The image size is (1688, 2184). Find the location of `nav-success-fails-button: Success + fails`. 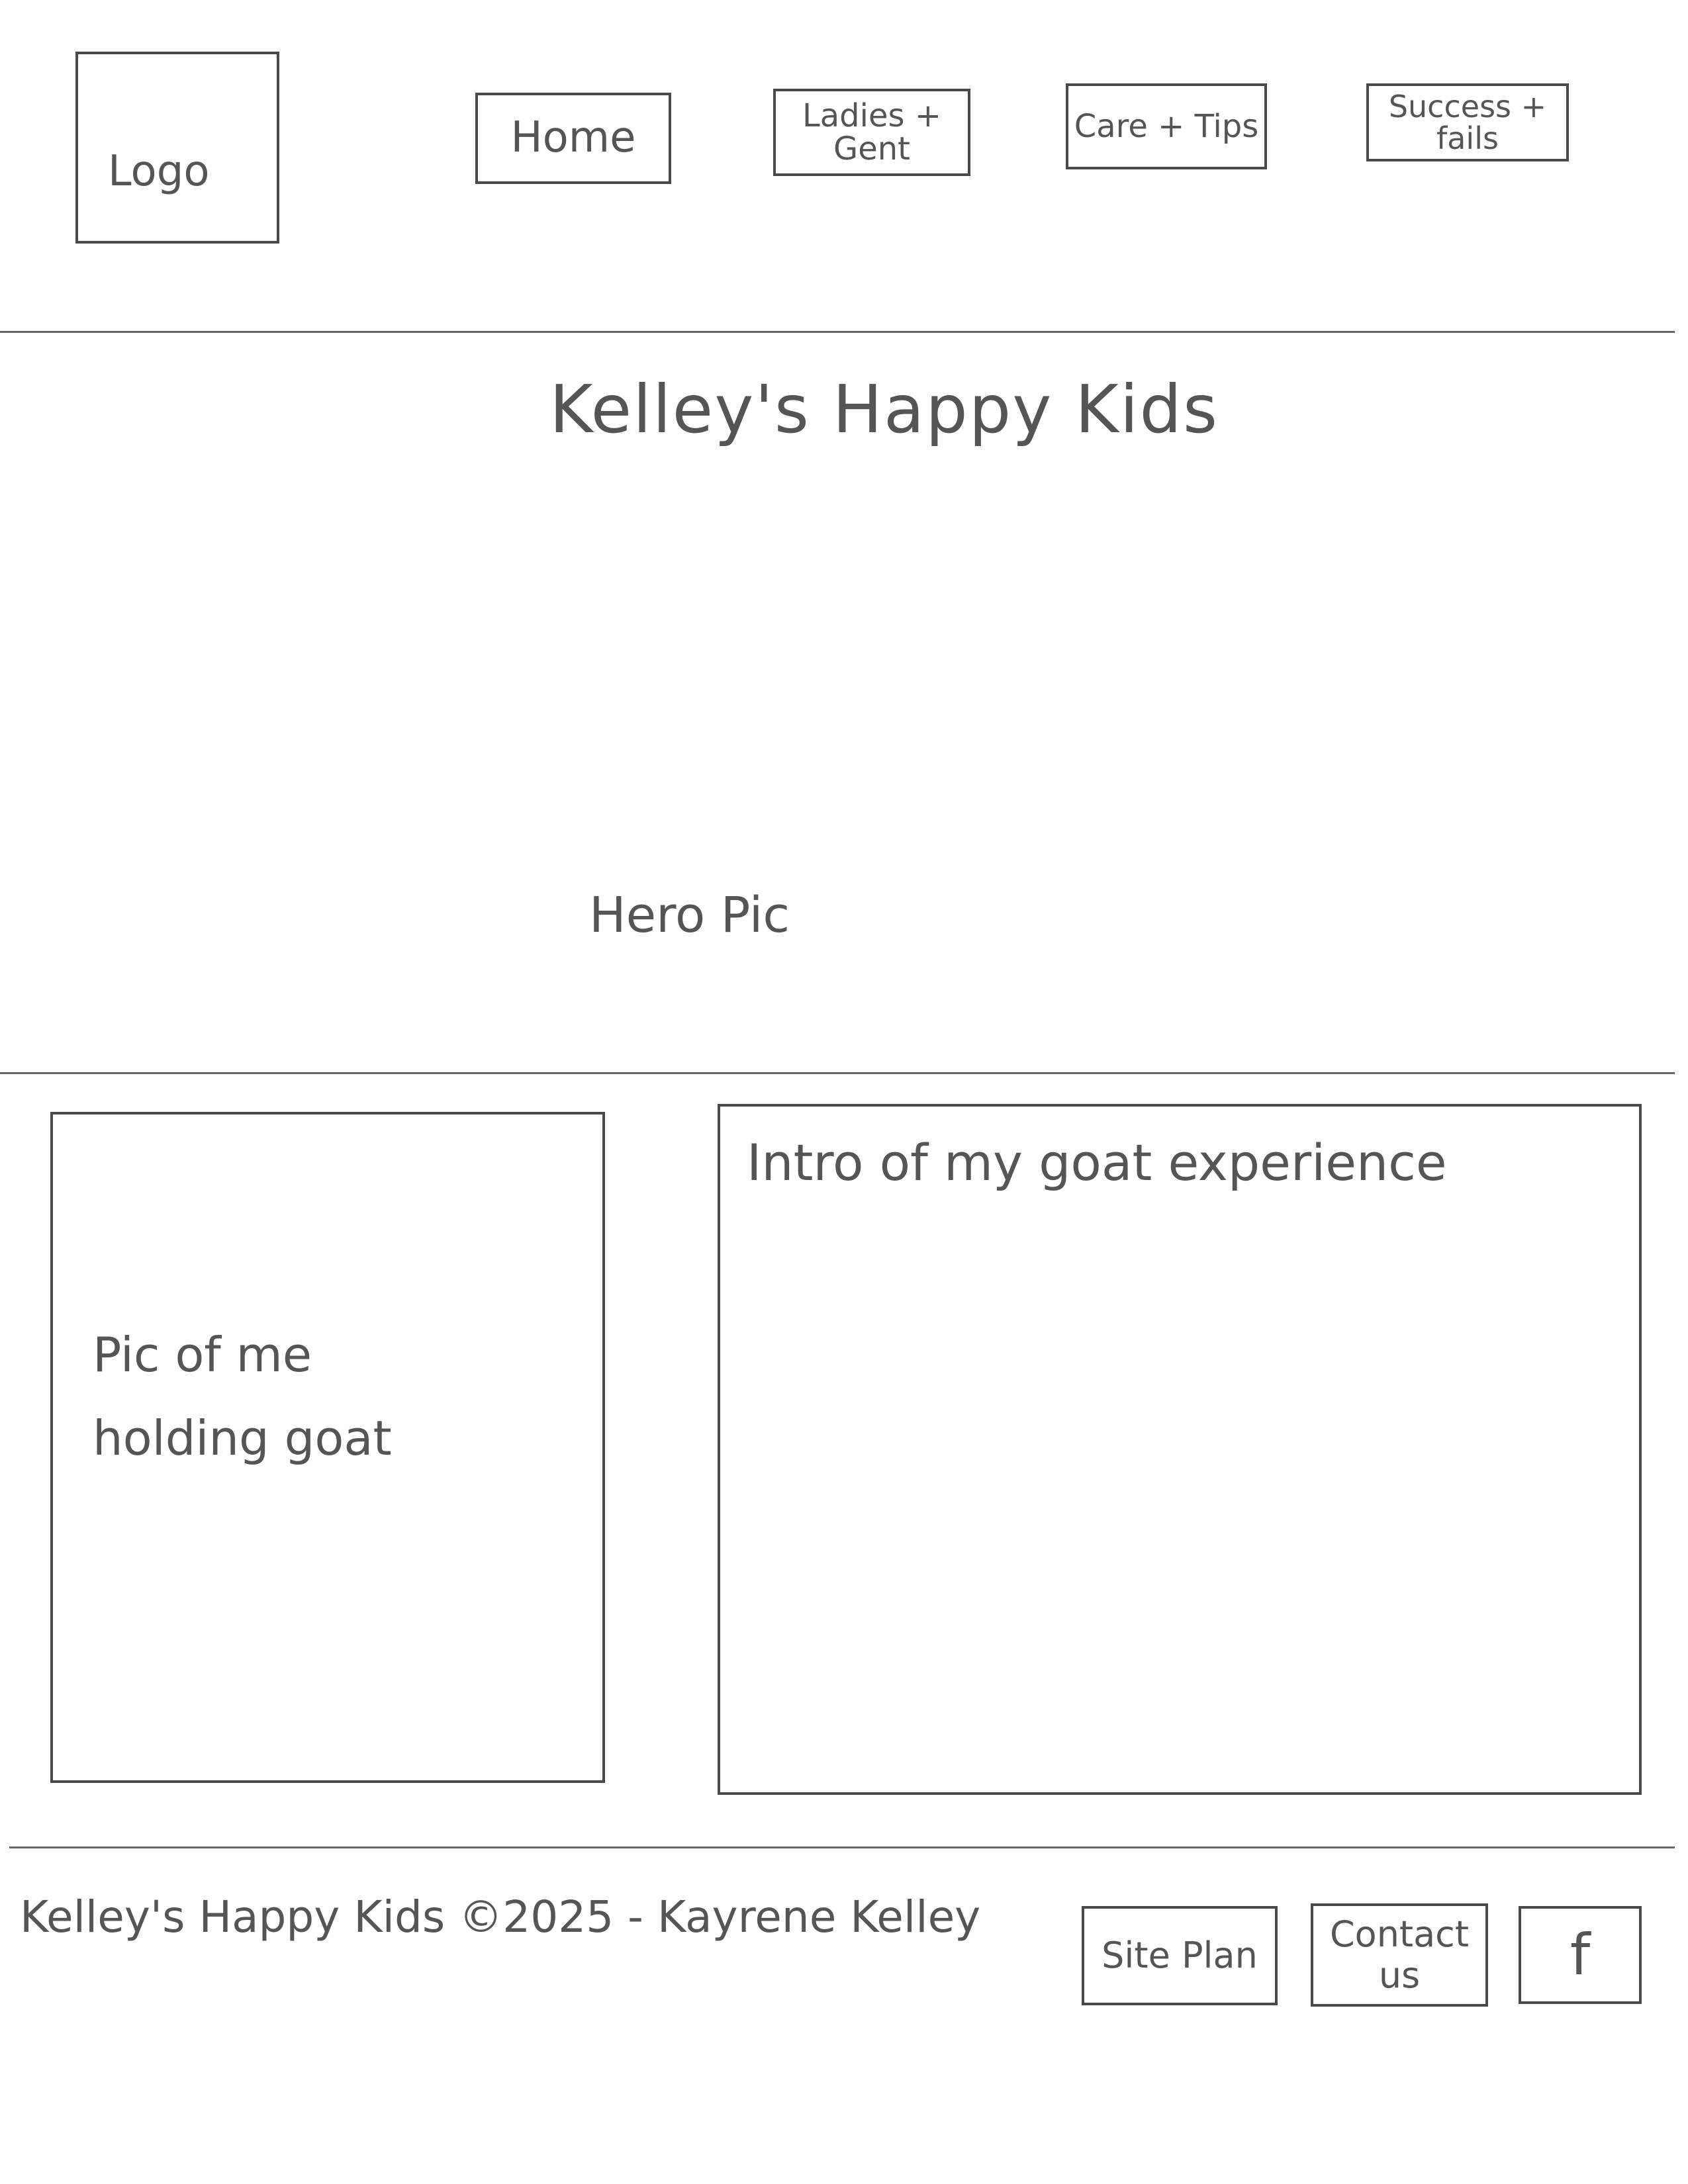

nav-success-fails-button: Success + fails is located at coordinates (1467, 122).